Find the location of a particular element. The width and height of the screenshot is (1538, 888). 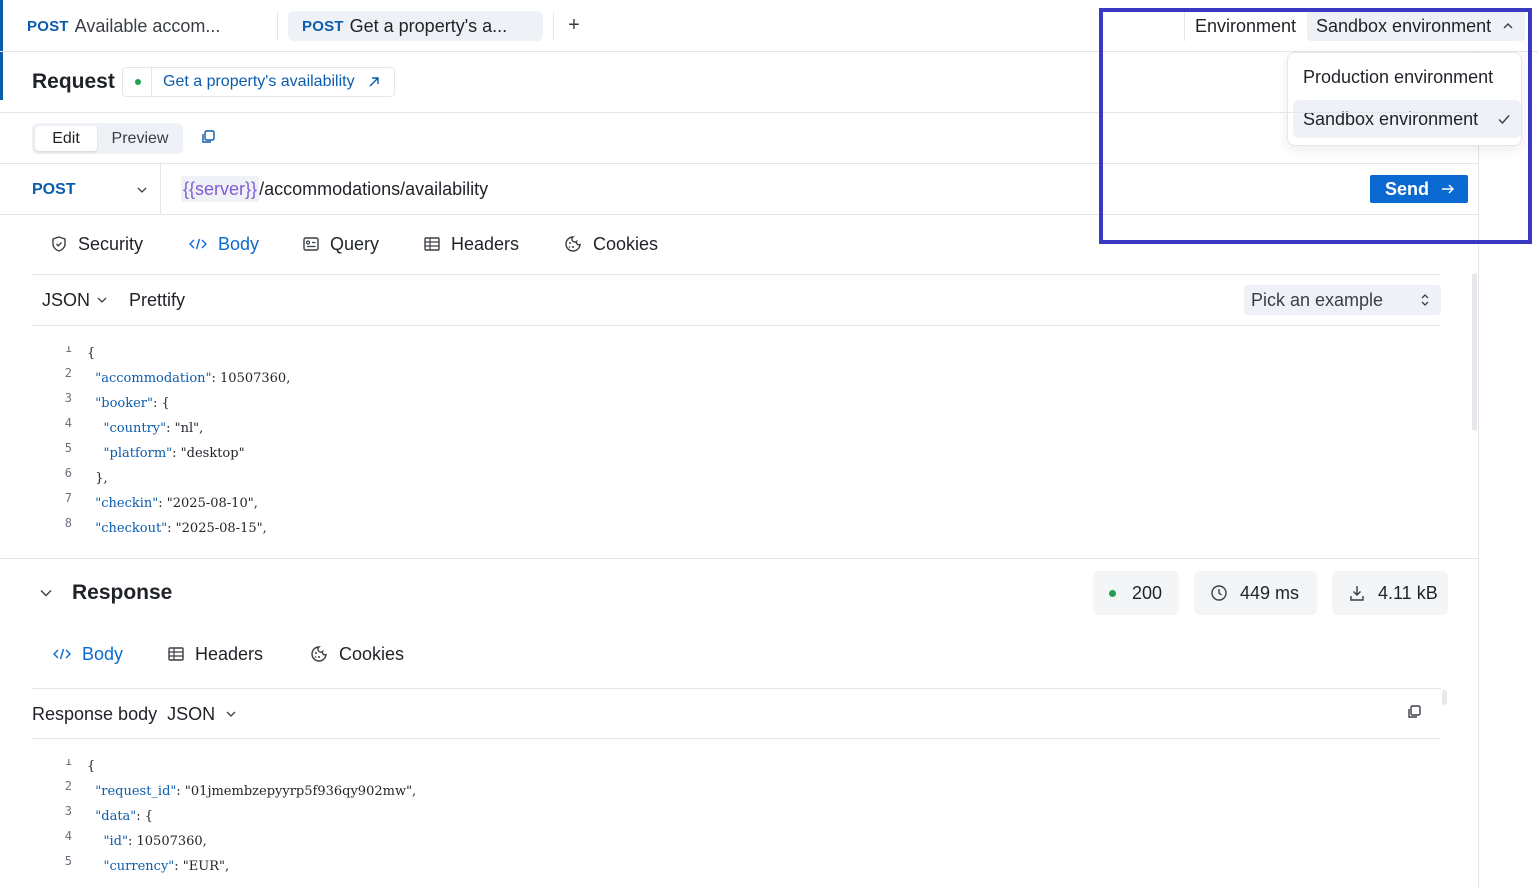

response-time: 449 ms is located at coordinates (1270, 592).